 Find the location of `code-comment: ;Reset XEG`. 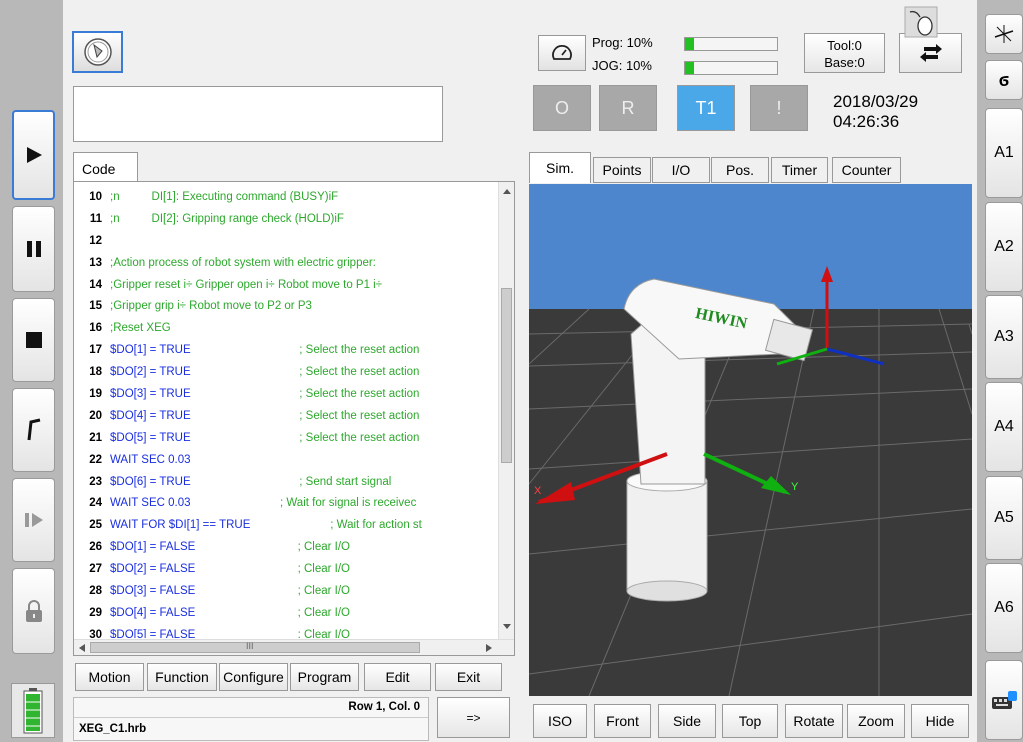

code-comment: ;Reset XEG is located at coordinates (140, 328).